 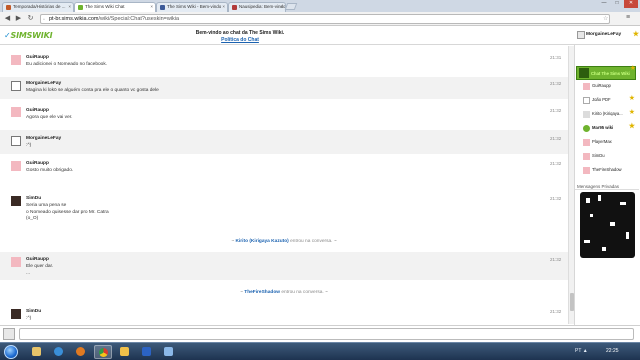 I want to click on folder-icon, so click(x=125, y=352).